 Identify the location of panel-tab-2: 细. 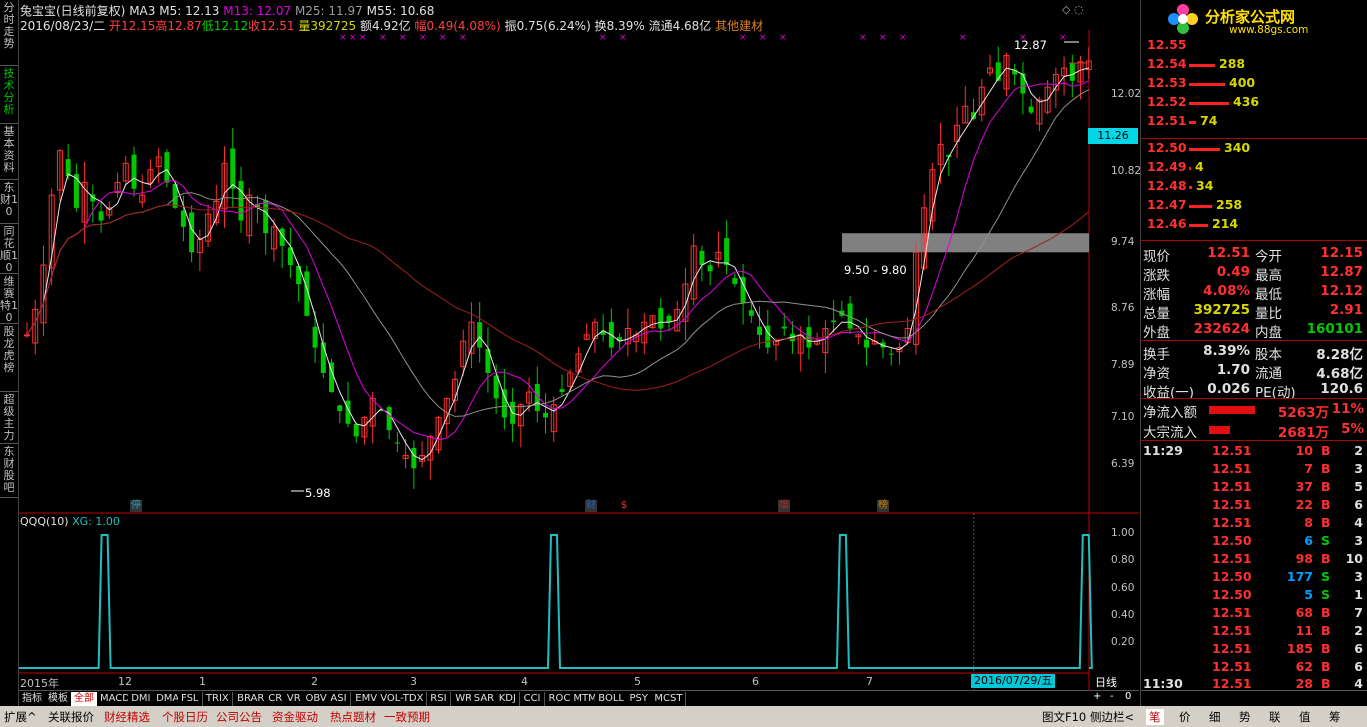
(1215, 717).